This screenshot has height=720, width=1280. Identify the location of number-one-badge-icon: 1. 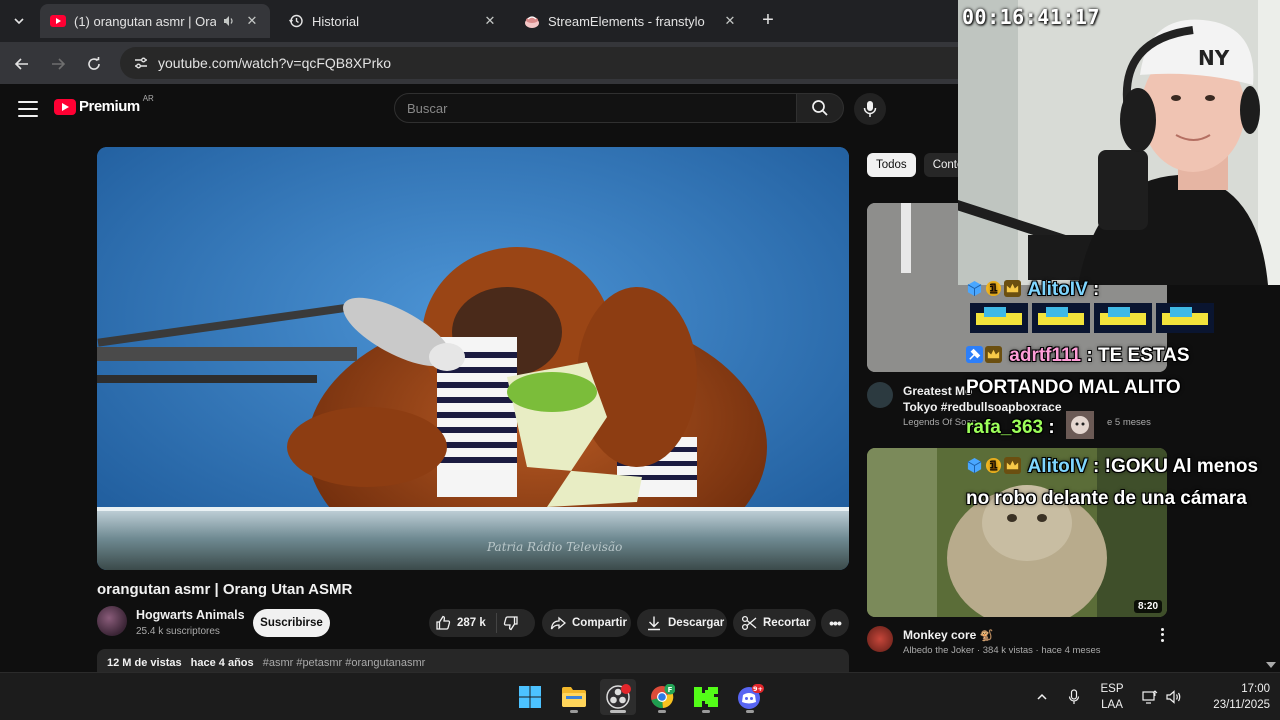
(993, 465).